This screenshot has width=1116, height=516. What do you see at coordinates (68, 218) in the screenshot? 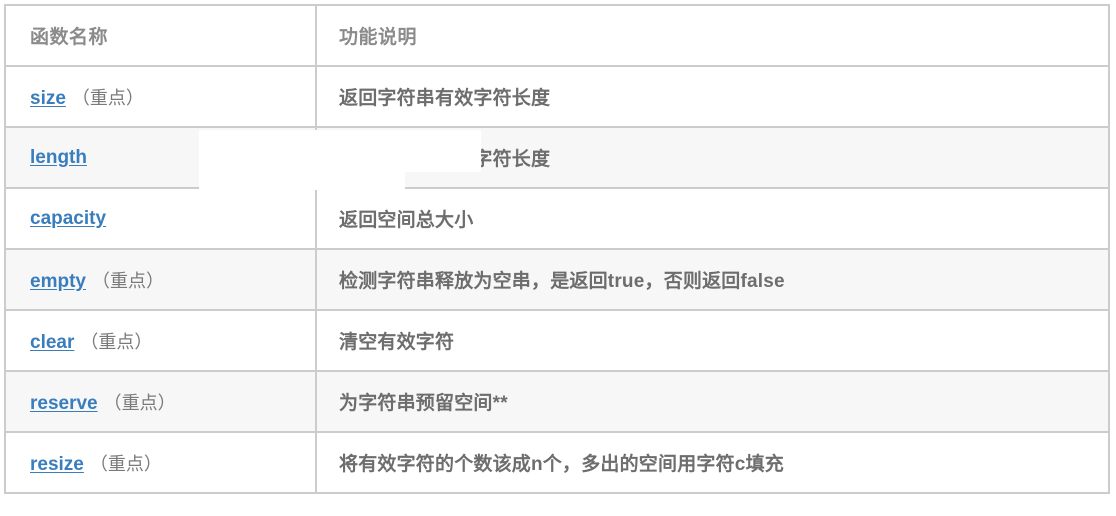
I see `function-link-capacity: capacity` at bounding box center [68, 218].